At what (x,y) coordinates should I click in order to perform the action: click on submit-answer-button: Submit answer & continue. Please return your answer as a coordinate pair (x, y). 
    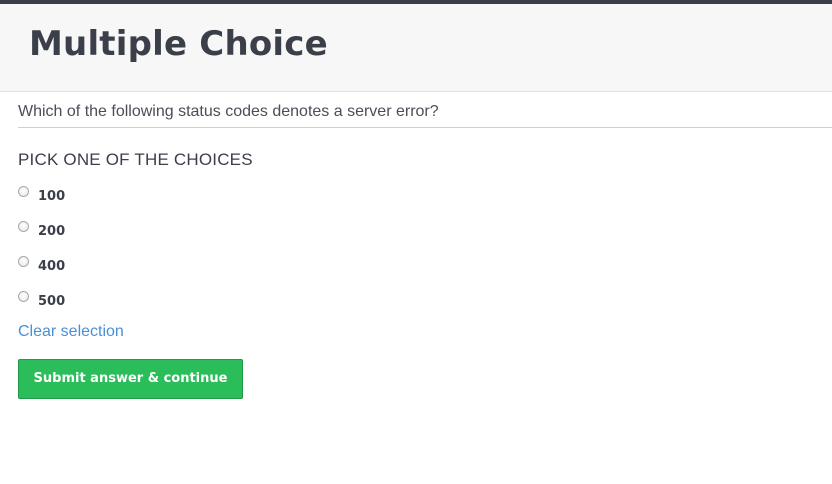
    Looking at the image, I should click on (130, 379).